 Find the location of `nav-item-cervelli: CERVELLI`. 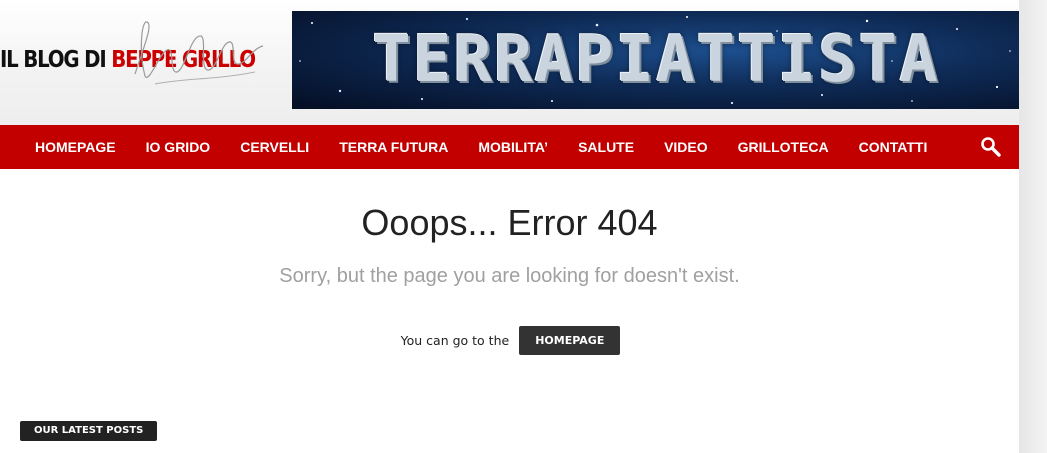

nav-item-cervelli: CERVELLI is located at coordinates (274, 147).